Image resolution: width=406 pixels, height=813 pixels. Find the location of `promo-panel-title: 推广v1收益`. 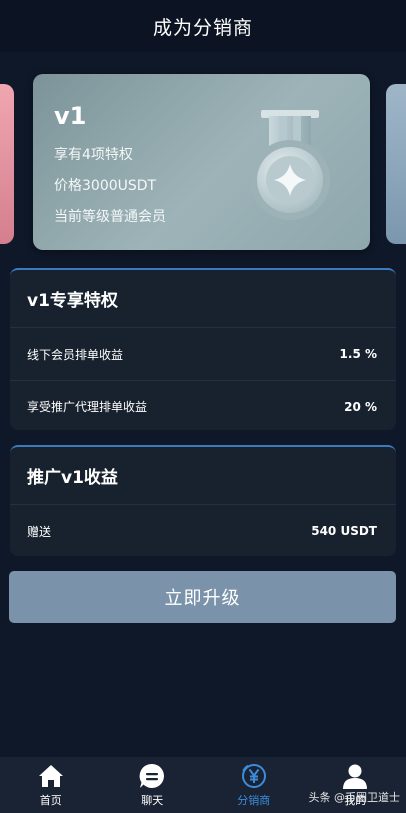

promo-panel-title: 推广v1收益 is located at coordinates (203, 476).